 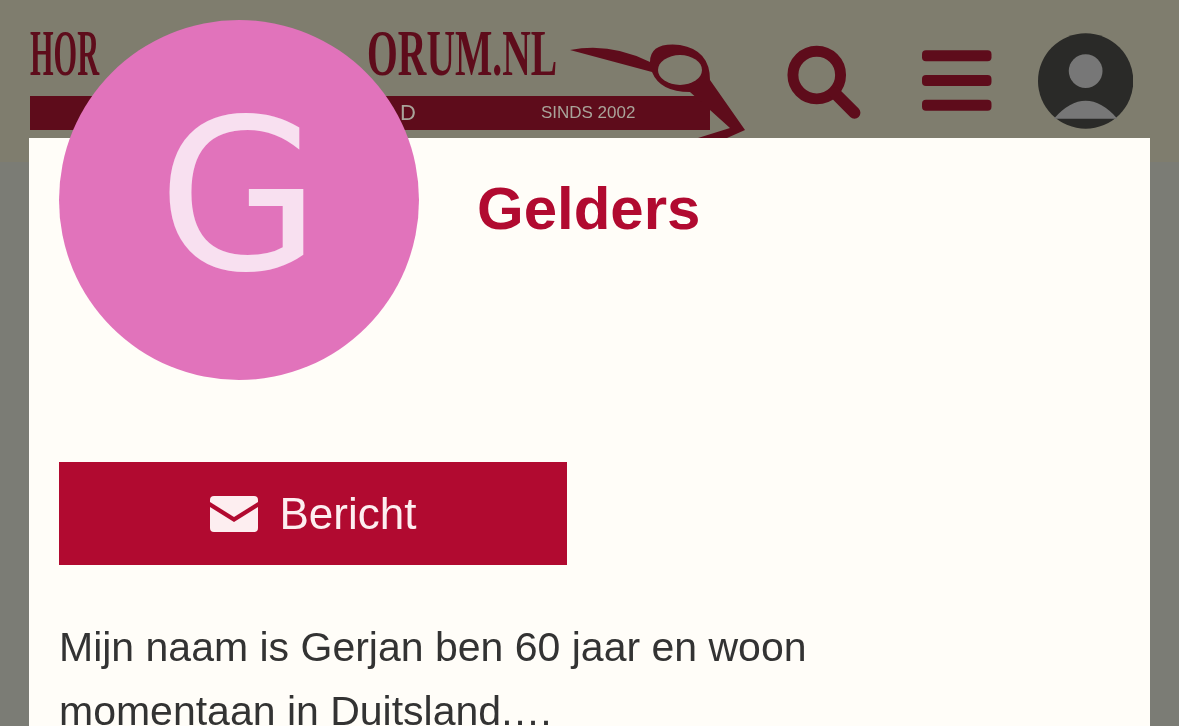 I want to click on profile-name: Gelders, so click(x=589, y=208).